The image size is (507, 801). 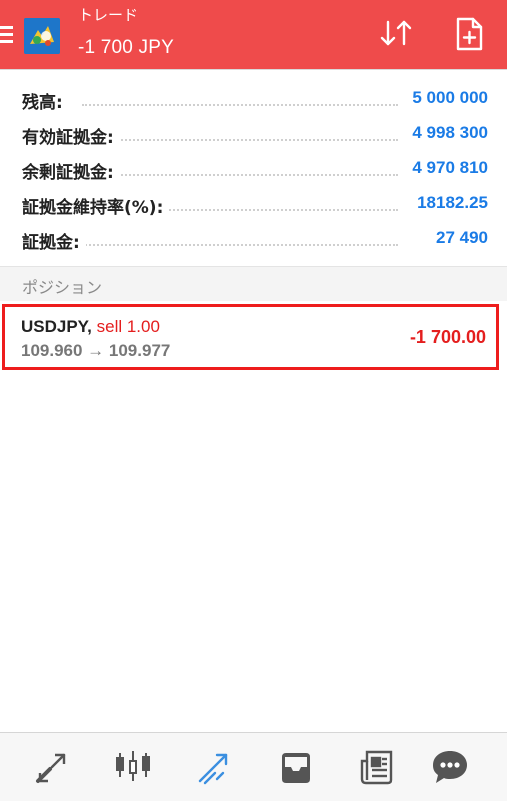 I want to click on margin-level-label: 証拠金維持率(%):, so click(x=96, y=205).